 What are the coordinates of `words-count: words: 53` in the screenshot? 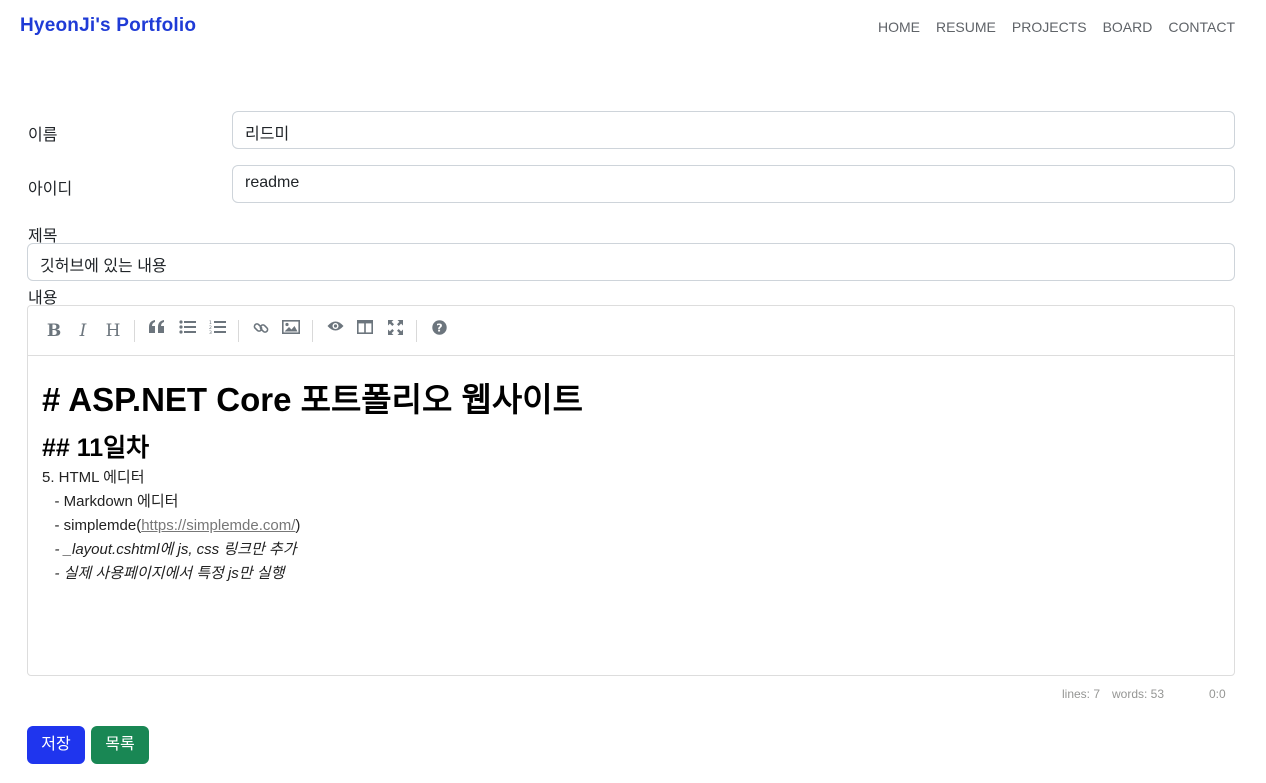 It's located at (1138, 694).